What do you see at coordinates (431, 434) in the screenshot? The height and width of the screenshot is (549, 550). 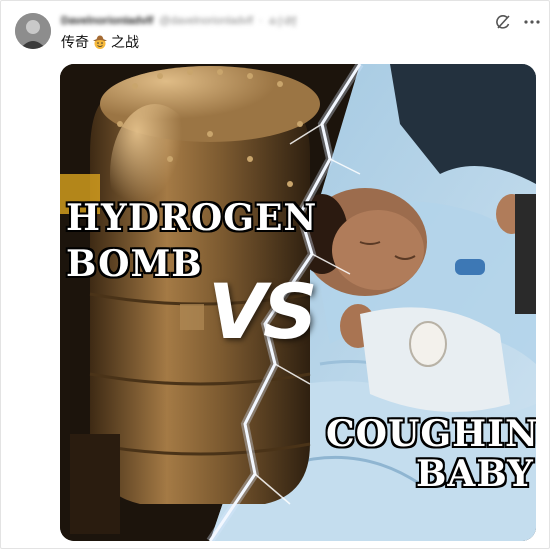 I see `meme-label-coughing: COUGHING` at bounding box center [431, 434].